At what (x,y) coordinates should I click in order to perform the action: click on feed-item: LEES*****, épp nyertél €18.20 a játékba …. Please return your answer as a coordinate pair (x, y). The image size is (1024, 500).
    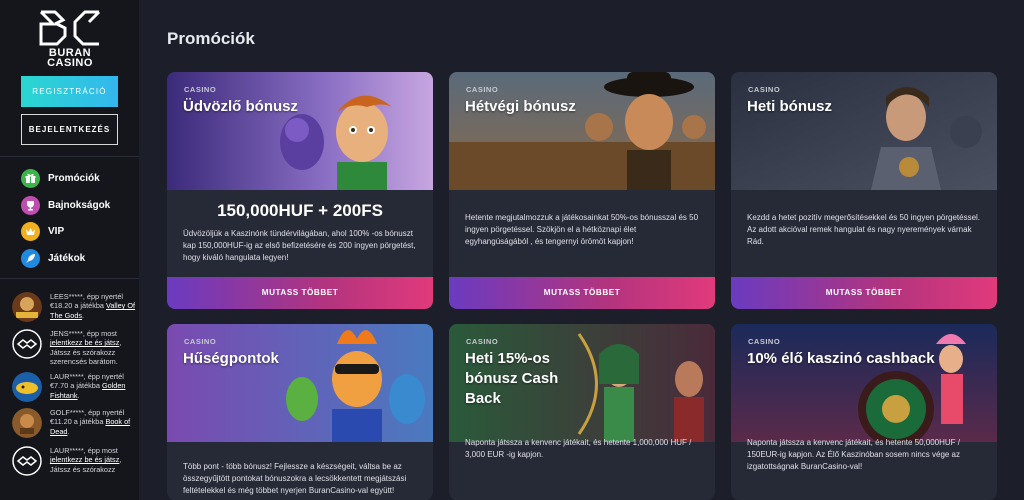
    Looking at the image, I should click on (74, 310).